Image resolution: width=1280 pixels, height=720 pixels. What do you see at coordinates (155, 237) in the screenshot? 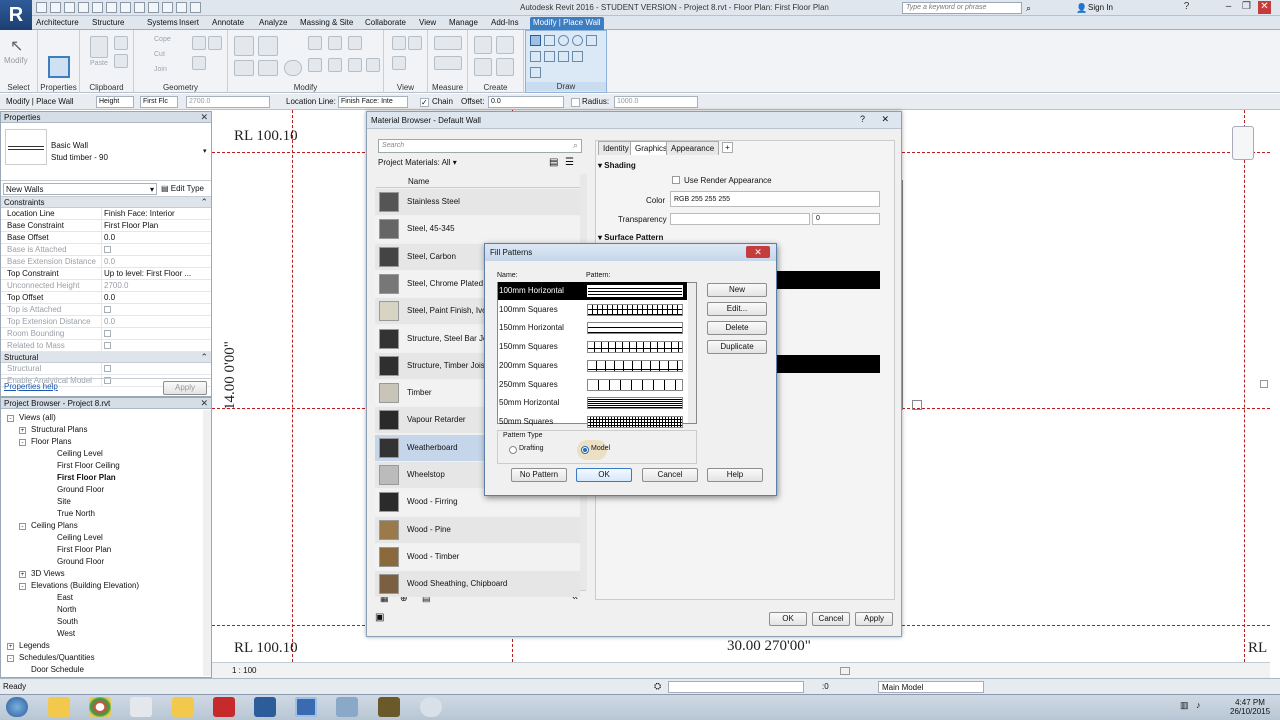
I see `property-value: 0.0` at bounding box center [155, 237].